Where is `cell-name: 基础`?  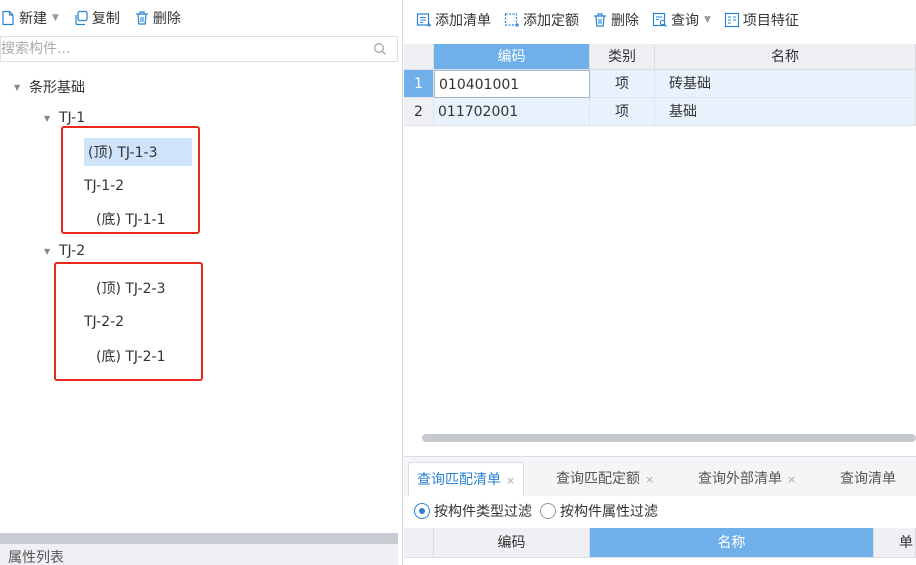 cell-name: 基础 is located at coordinates (785, 112).